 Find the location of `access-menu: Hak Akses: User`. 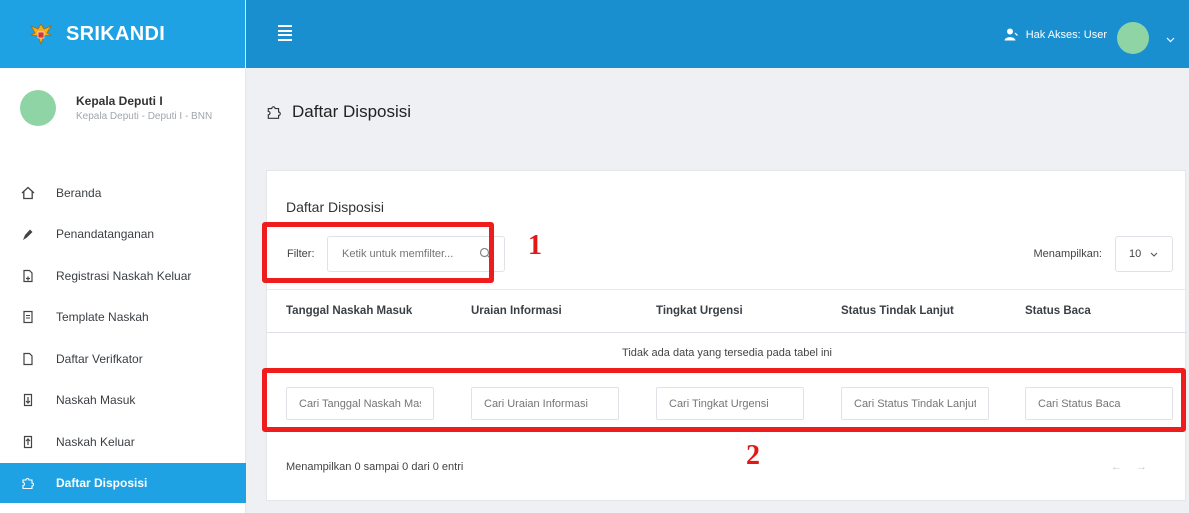

access-menu: Hak Akses: User is located at coordinates (1055, 34).